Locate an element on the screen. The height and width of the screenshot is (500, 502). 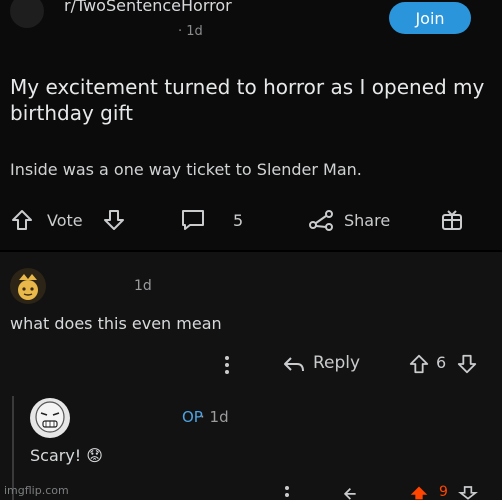
vote-label: Vote is located at coordinates (65, 220).